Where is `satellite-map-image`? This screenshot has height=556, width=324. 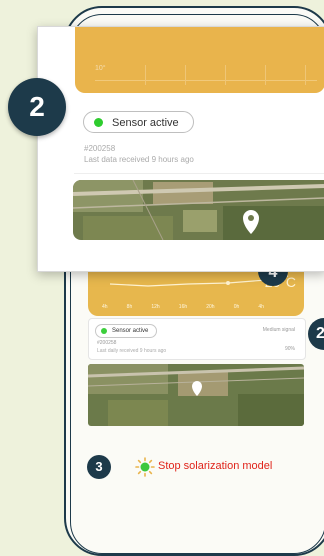
satellite-map-image is located at coordinates (198, 210).